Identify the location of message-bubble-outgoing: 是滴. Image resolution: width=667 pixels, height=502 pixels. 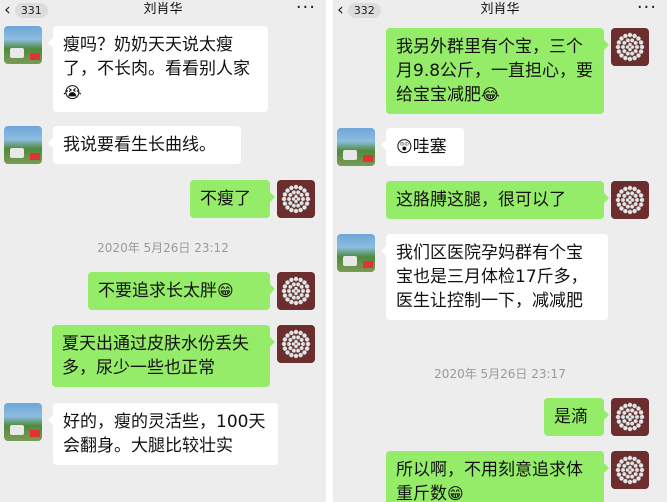
(576, 417).